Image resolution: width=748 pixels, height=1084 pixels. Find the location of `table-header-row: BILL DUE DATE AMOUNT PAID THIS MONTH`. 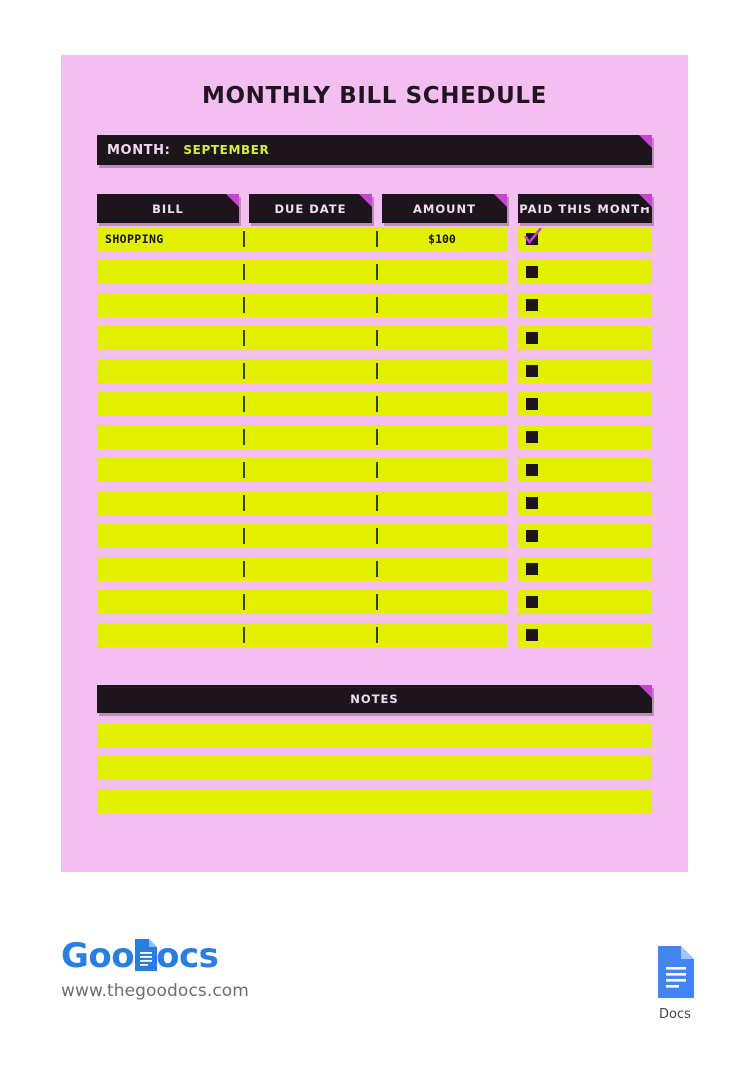

table-header-row: BILL DUE DATE AMOUNT PAID THIS MONTH is located at coordinates (374, 208).